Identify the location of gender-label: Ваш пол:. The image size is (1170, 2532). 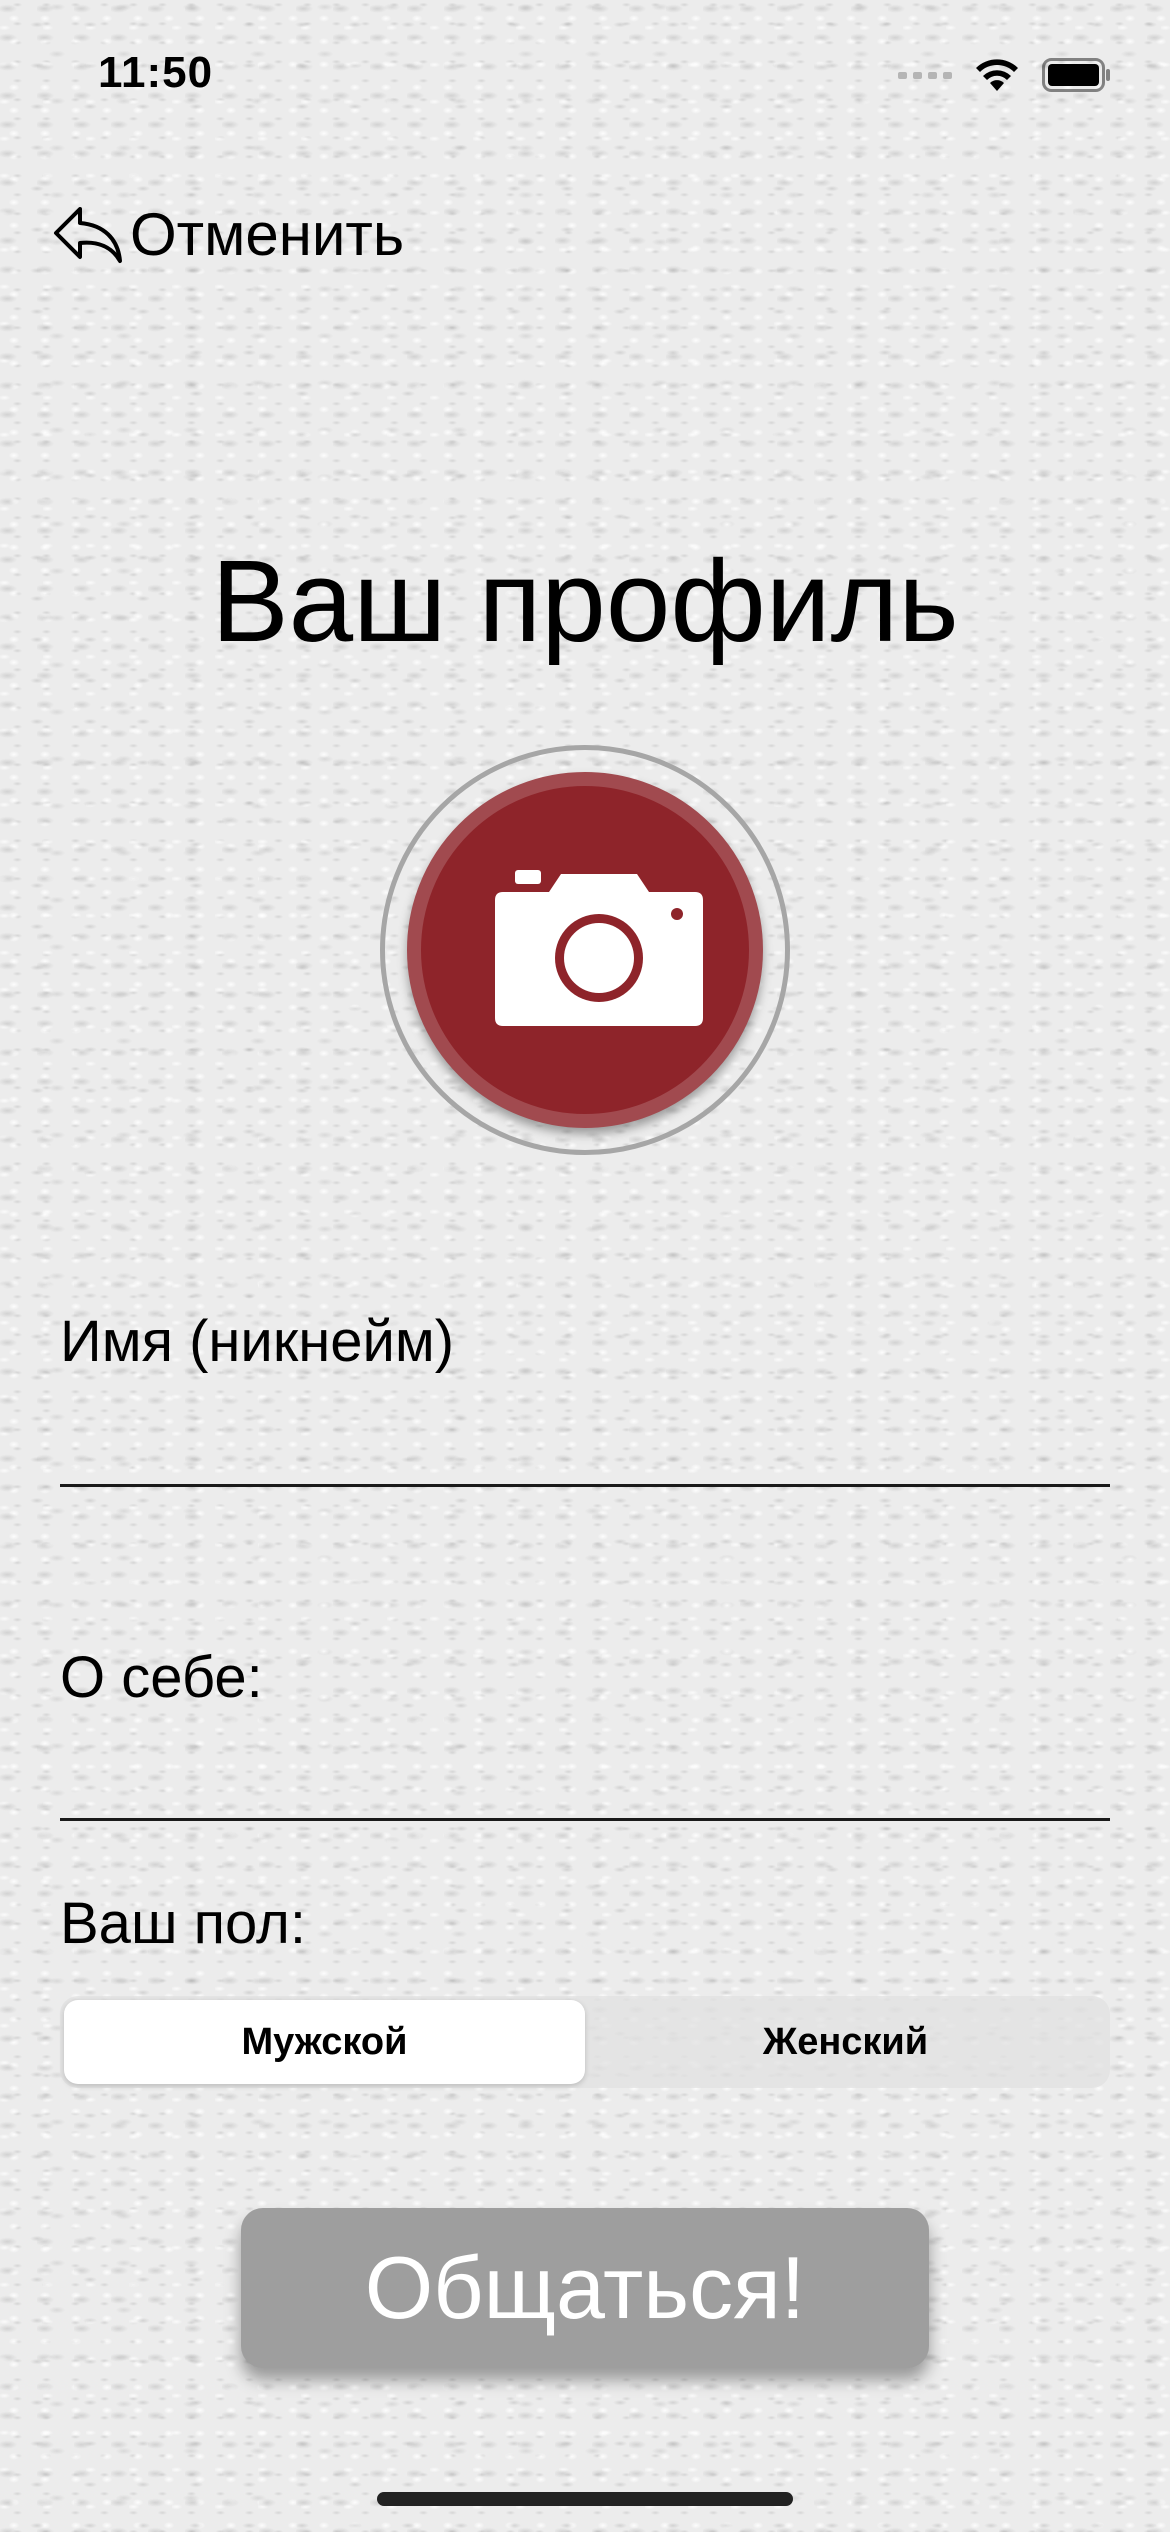
(183, 1923).